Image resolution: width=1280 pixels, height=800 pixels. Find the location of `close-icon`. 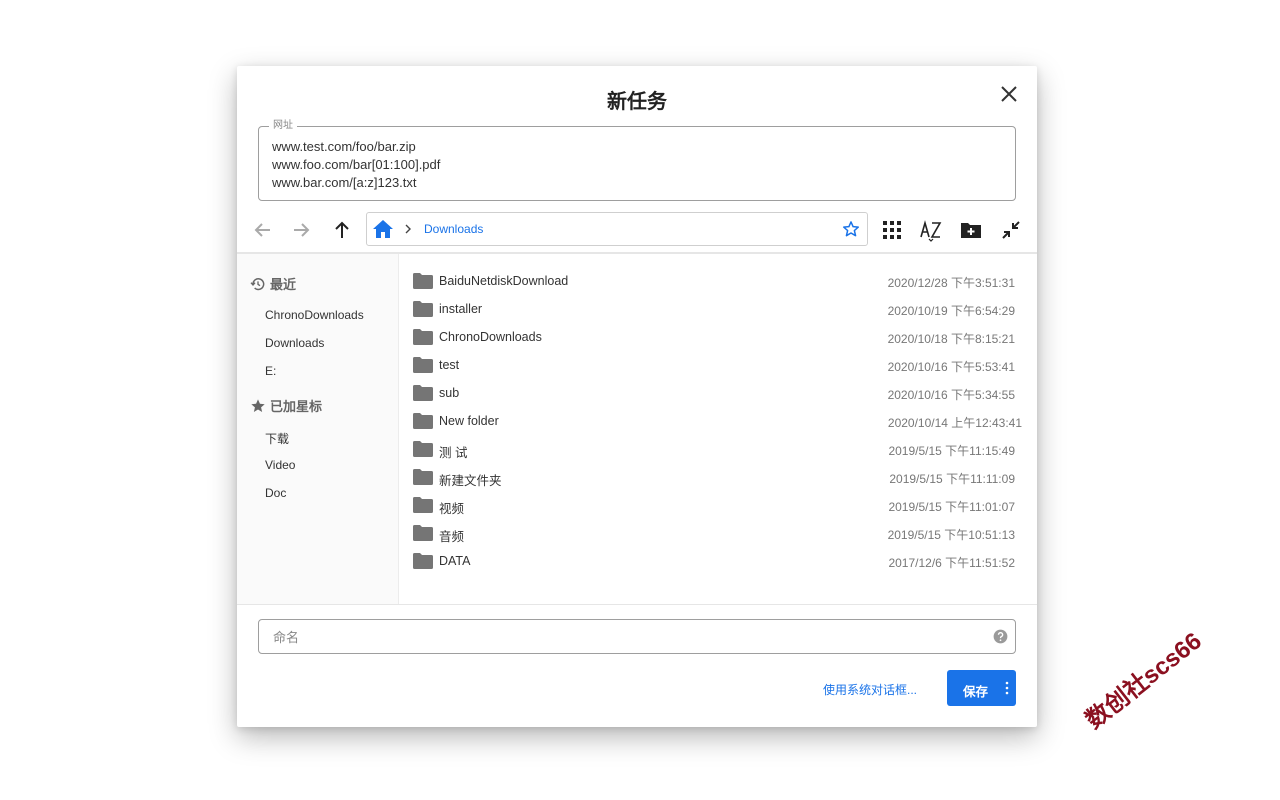

close-icon is located at coordinates (1009, 94).